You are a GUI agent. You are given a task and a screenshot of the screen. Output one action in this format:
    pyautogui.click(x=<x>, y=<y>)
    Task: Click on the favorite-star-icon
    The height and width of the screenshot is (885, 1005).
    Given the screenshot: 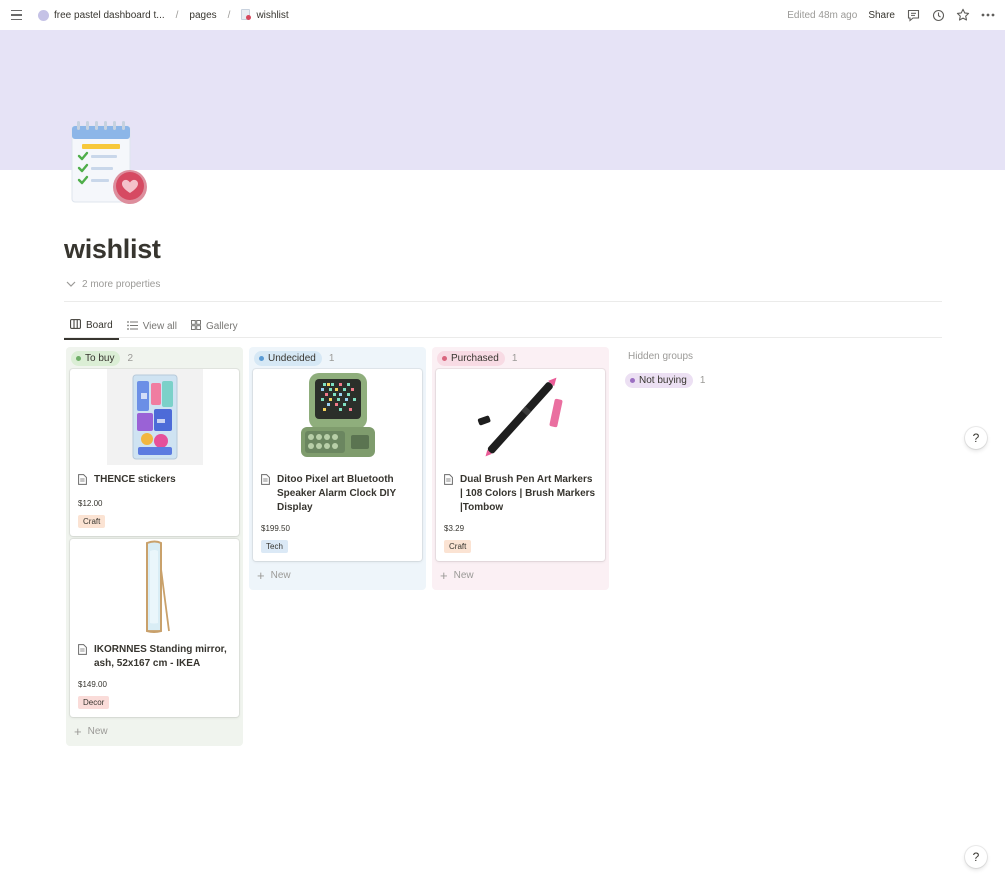 What is the action you would take?
    pyautogui.click(x=963, y=15)
    